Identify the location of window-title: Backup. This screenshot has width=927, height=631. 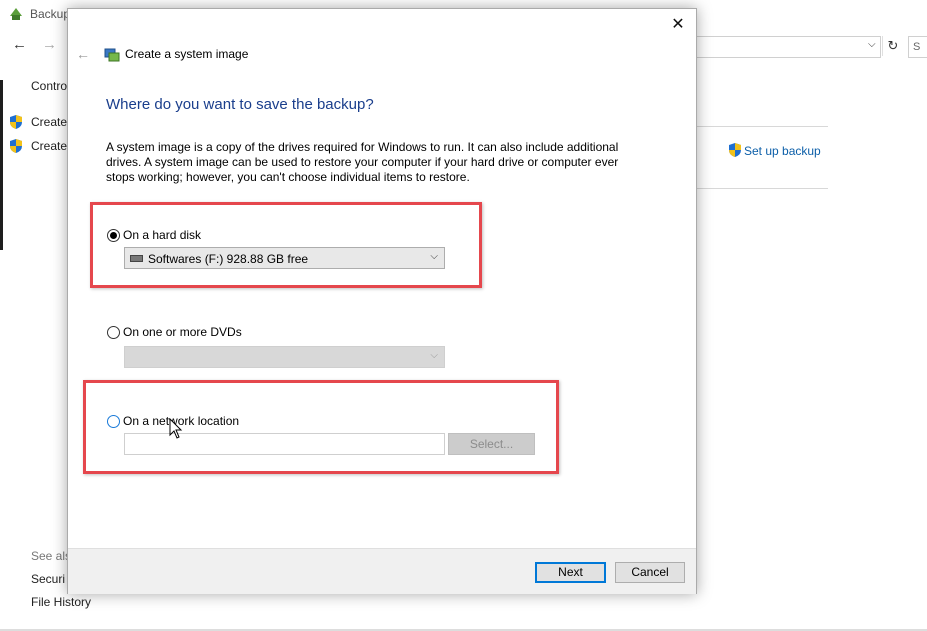
(50, 14).